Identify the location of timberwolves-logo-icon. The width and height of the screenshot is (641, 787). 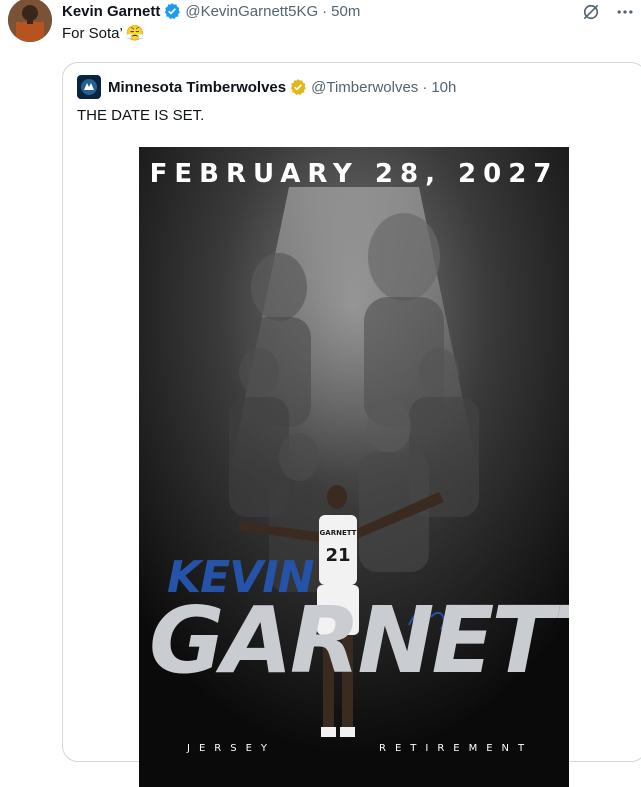
(89, 87).